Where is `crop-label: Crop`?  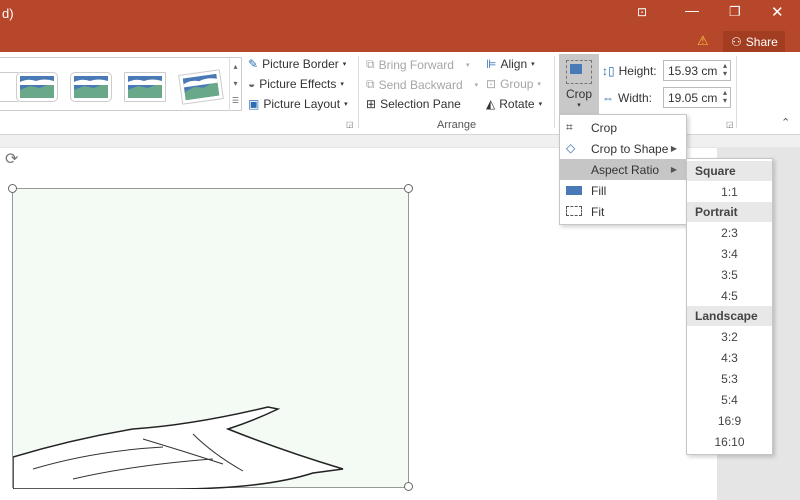
crop-label: Crop is located at coordinates (578, 94).